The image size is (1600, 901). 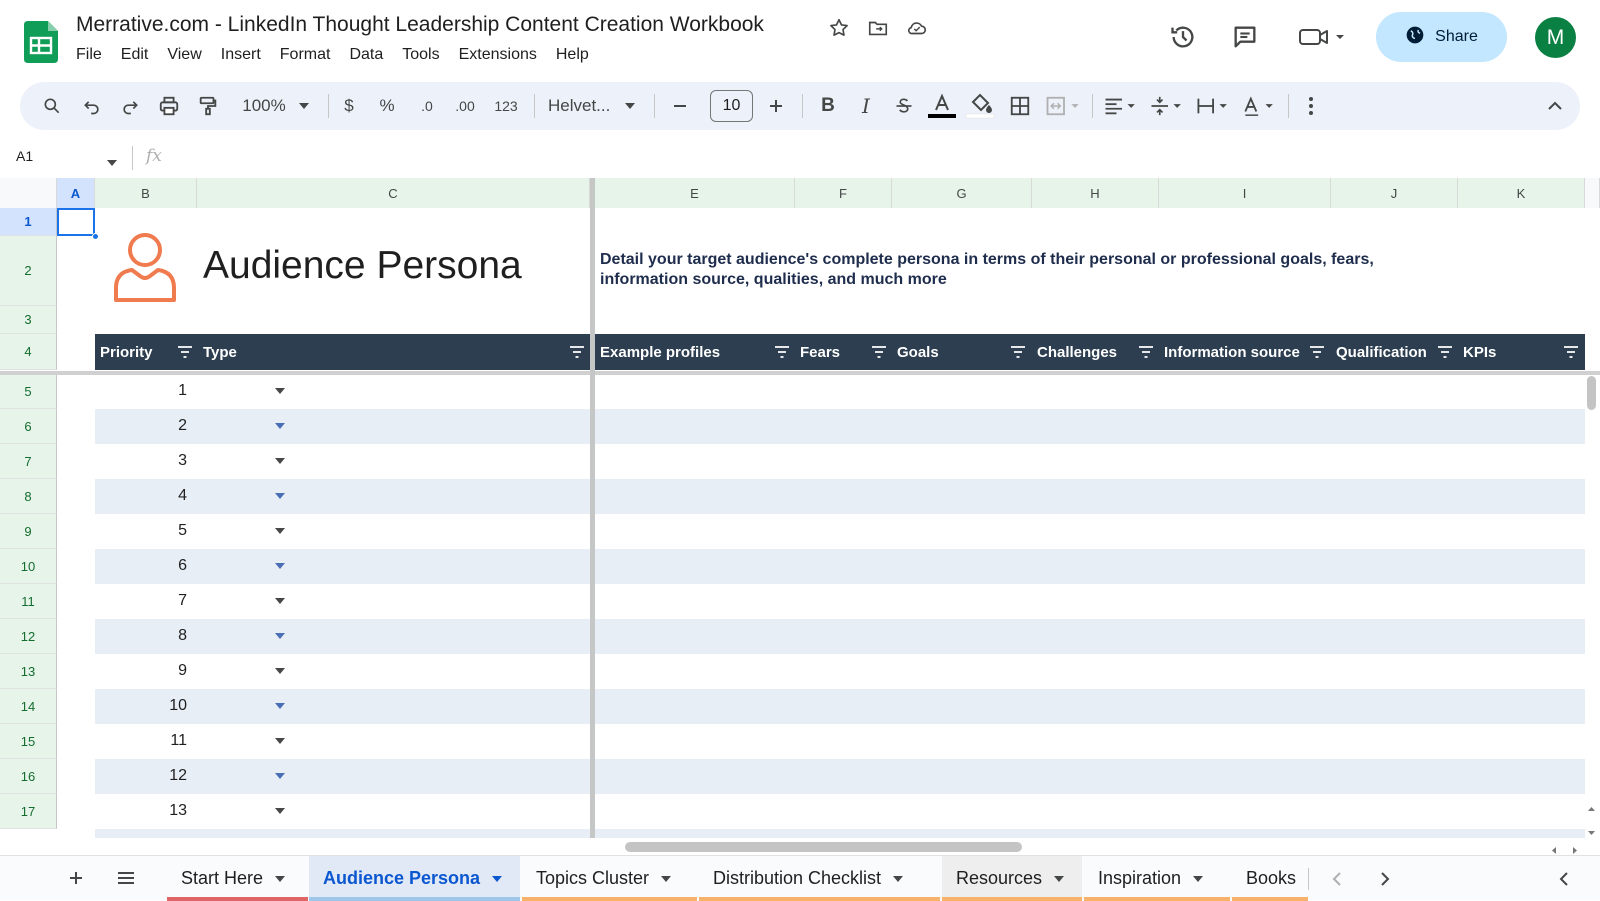 What do you see at coordinates (840, 426) in the screenshot?
I see `table-row: 2` at bounding box center [840, 426].